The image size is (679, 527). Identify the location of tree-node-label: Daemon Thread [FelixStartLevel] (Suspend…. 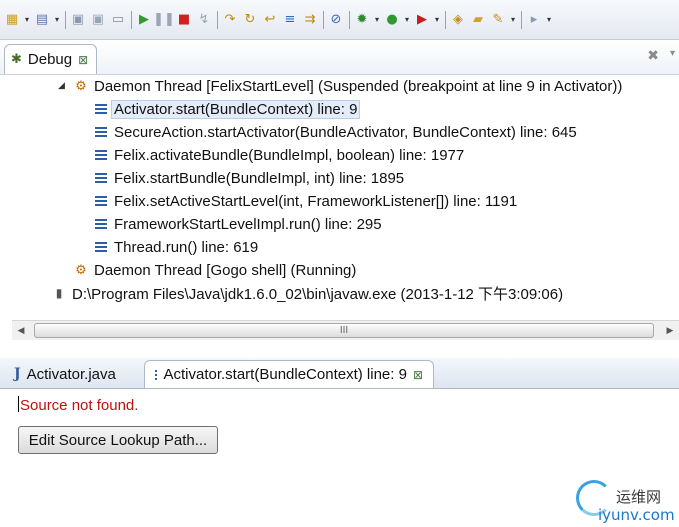
(358, 86).